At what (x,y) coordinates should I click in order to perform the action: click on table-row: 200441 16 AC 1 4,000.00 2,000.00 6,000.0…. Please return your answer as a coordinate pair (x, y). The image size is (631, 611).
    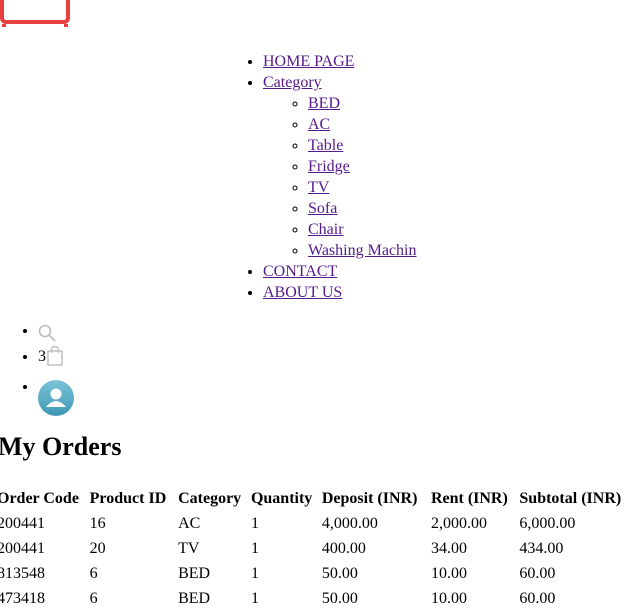
    Looking at the image, I should click on (314, 523).